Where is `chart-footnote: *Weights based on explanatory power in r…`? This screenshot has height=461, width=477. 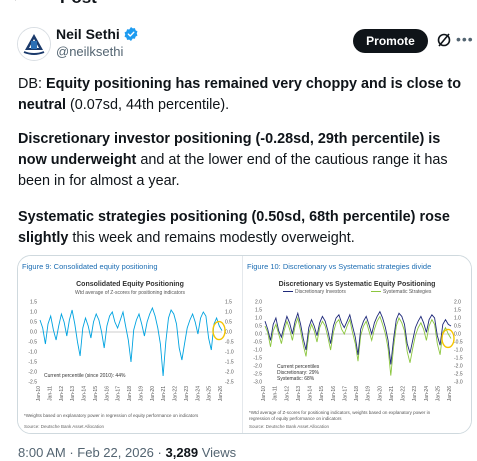
chart-footnote: *Weights based on explanatory power in r… is located at coordinates (111, 415).